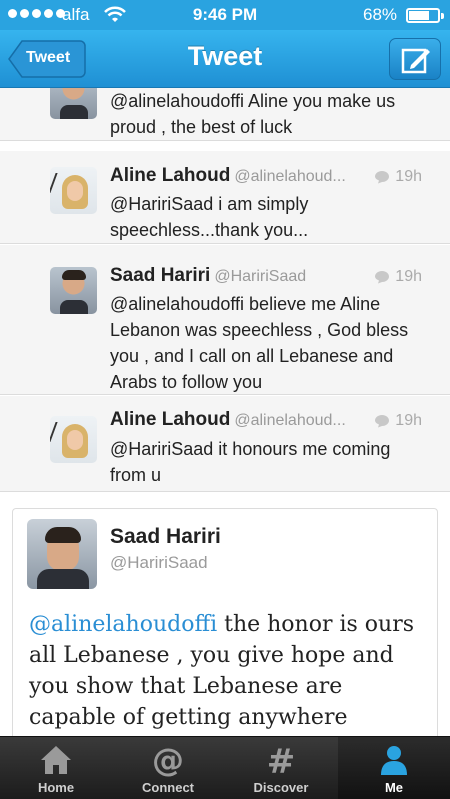 This screenshot has width=450, height=799. I want to click on at-icon: @, so click(168, 760).